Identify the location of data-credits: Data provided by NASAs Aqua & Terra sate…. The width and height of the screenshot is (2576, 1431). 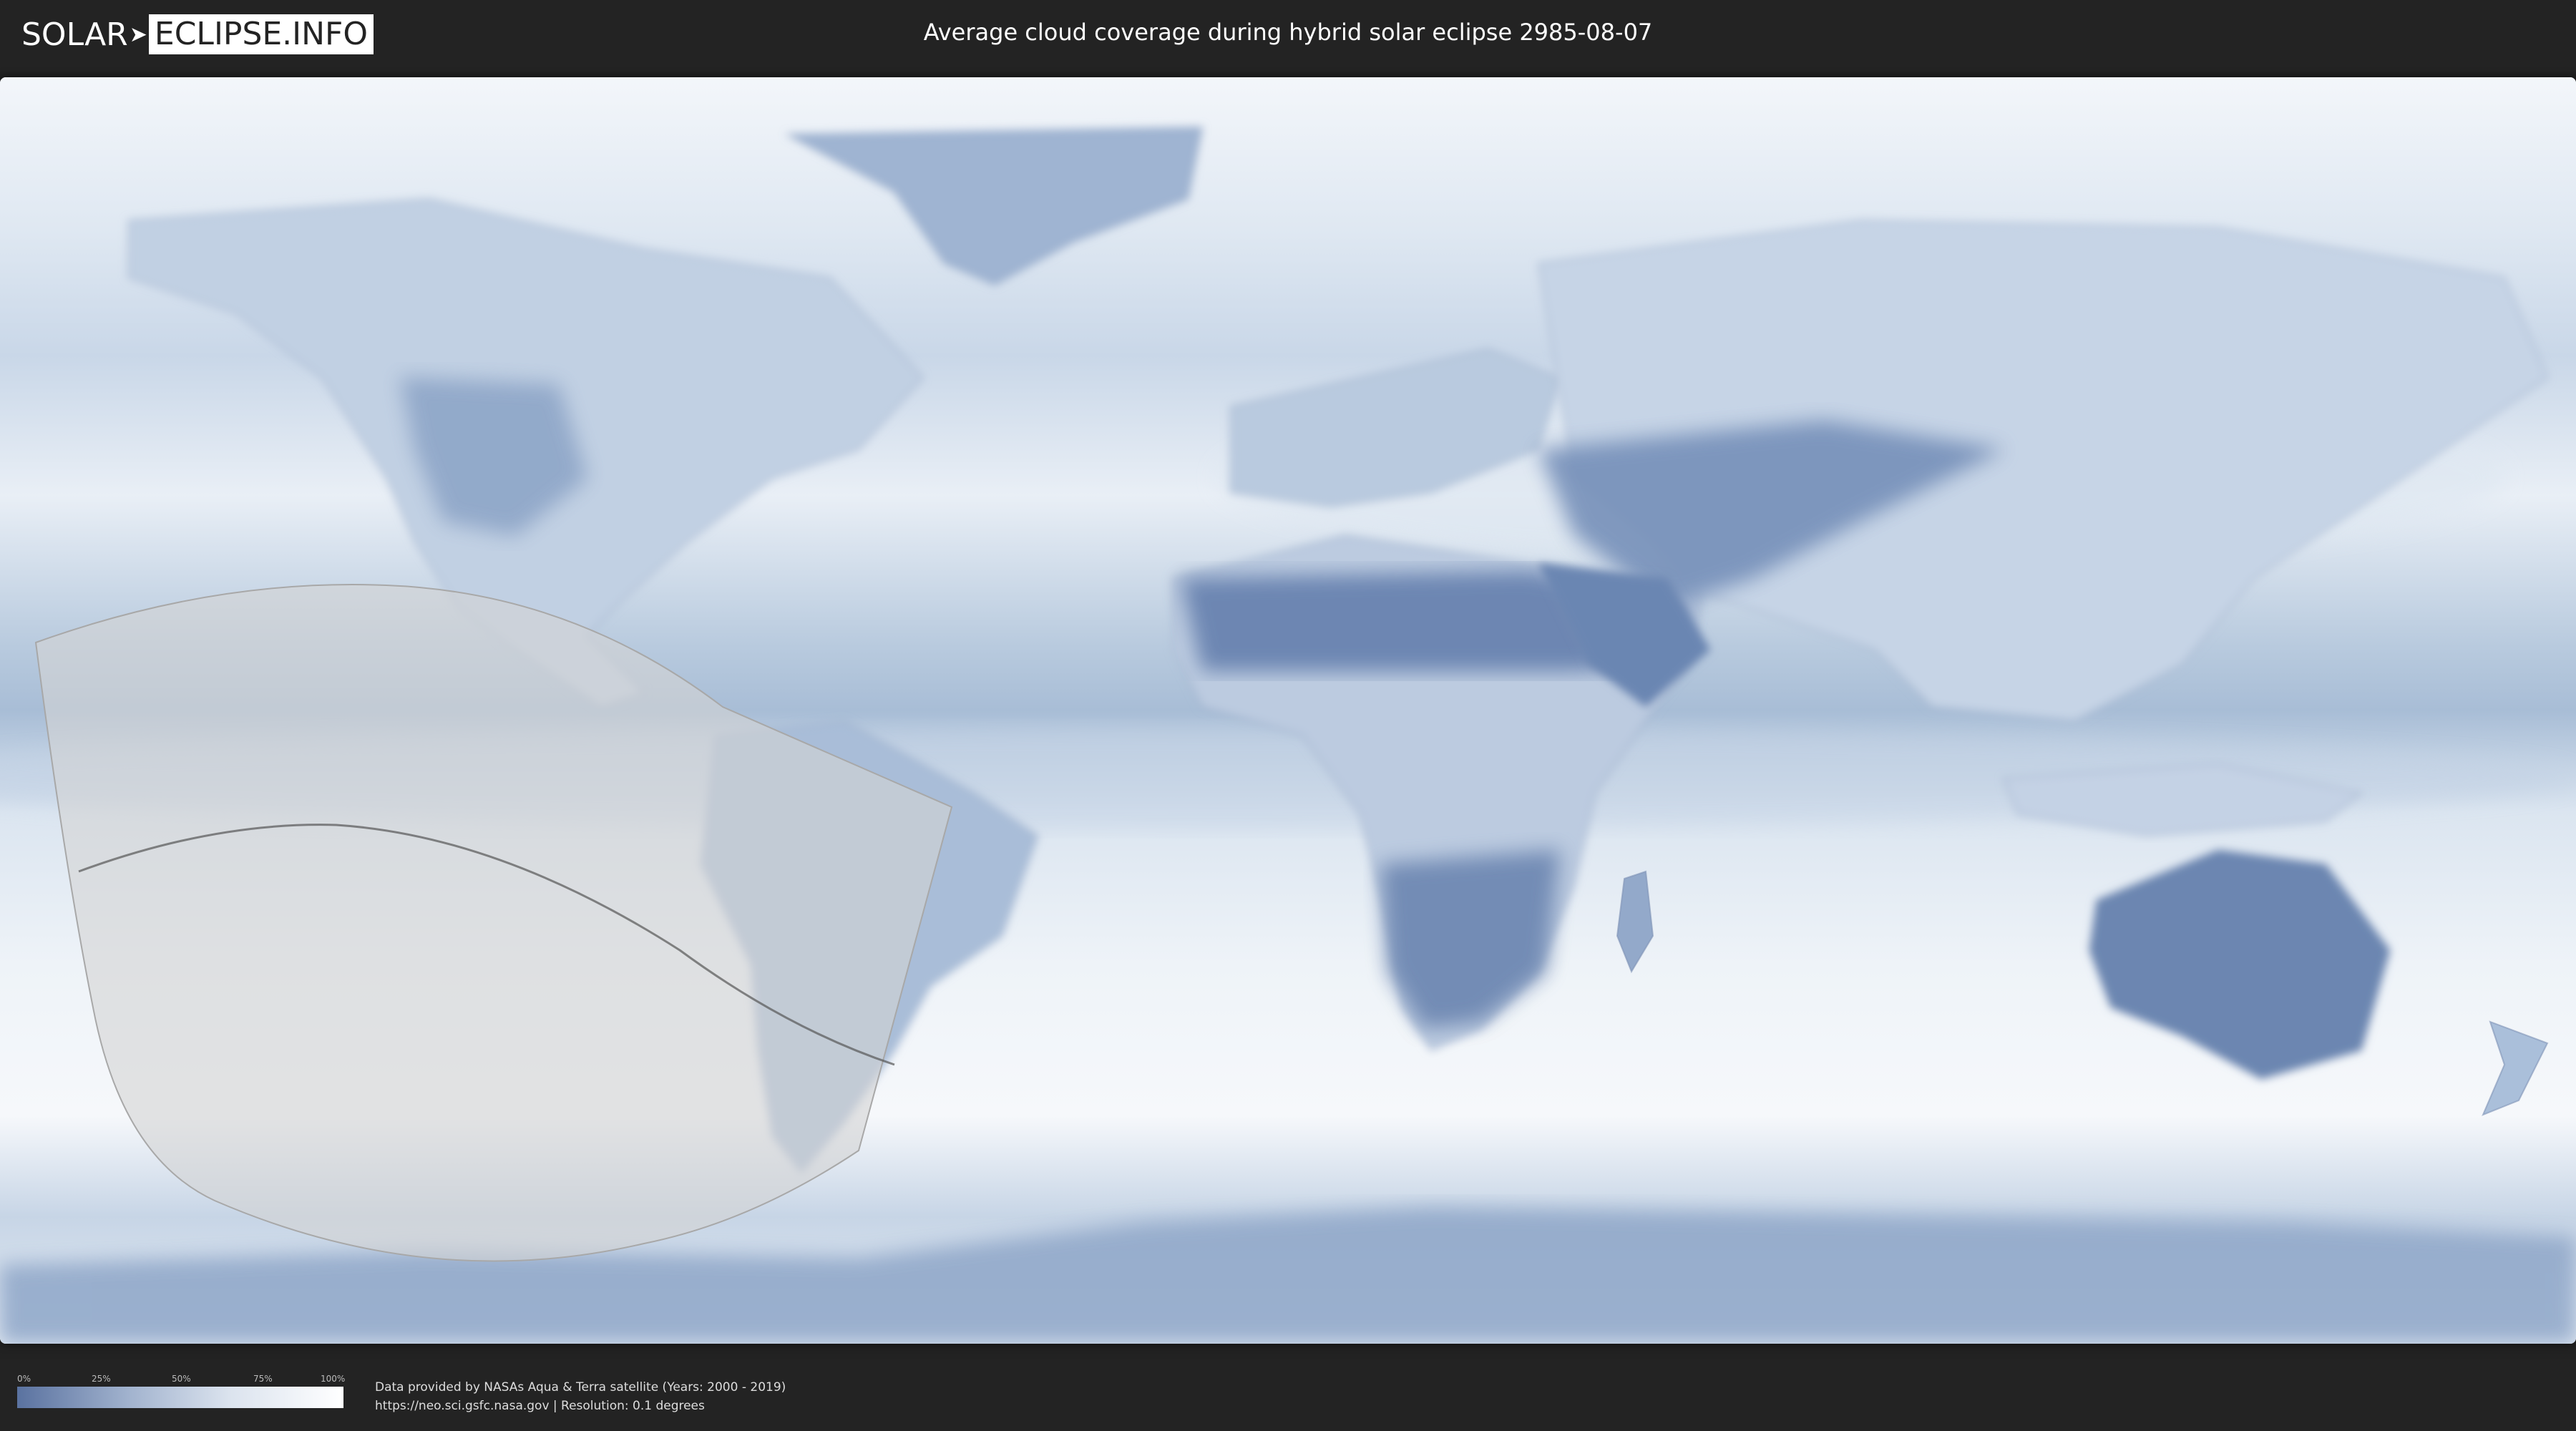
(580, 1396).